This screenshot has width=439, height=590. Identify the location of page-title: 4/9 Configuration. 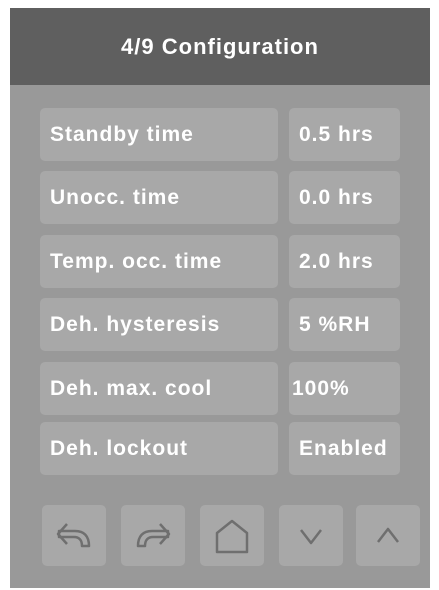
(220, 46).